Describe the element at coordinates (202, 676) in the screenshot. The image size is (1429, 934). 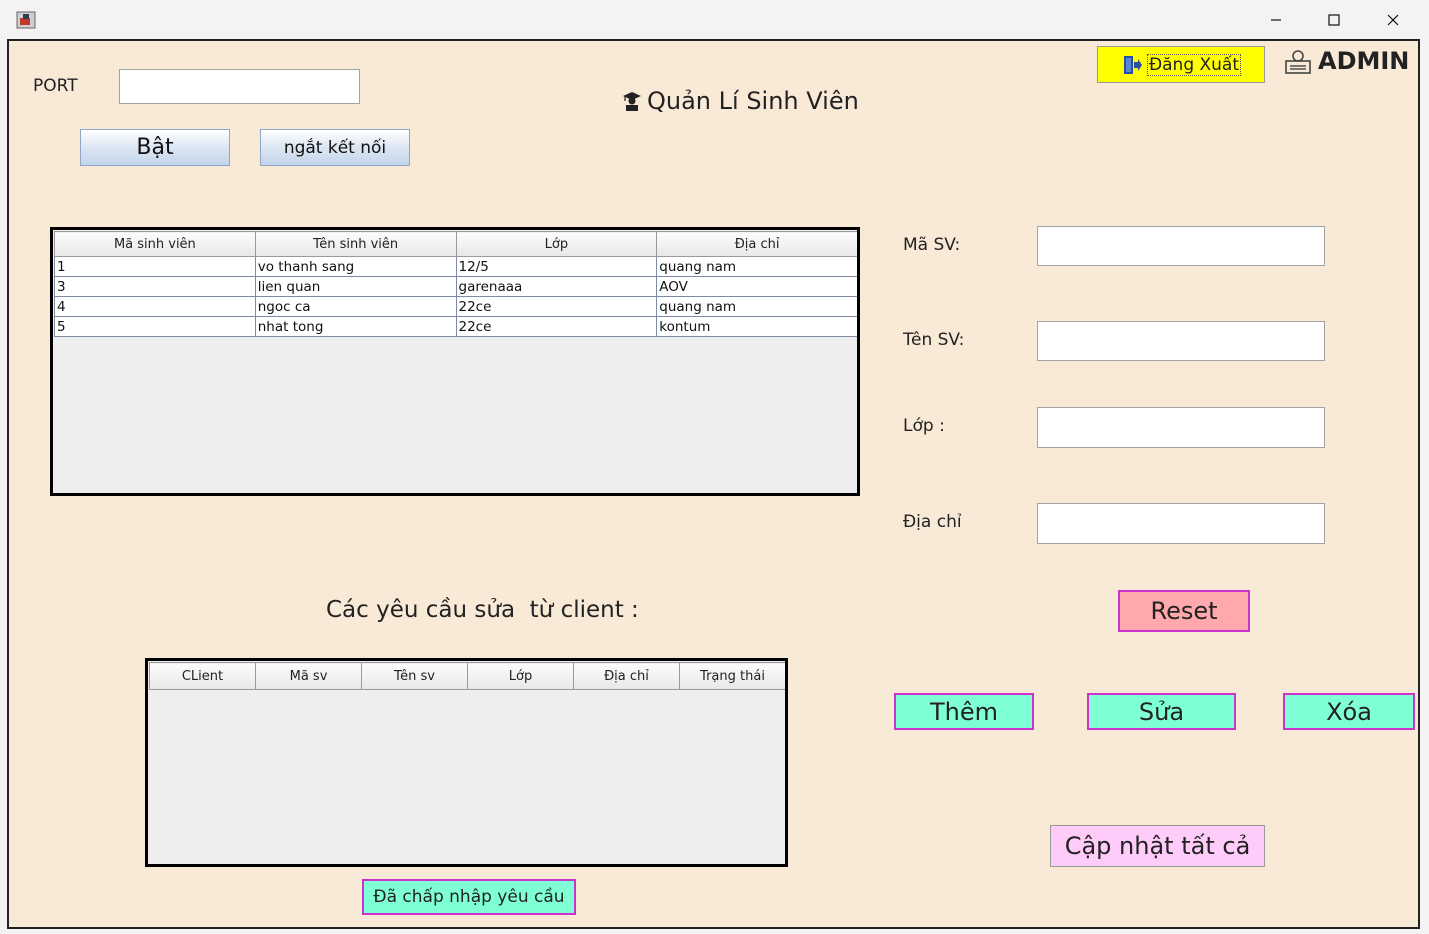
I see `col-header-client: CLient` at that location.